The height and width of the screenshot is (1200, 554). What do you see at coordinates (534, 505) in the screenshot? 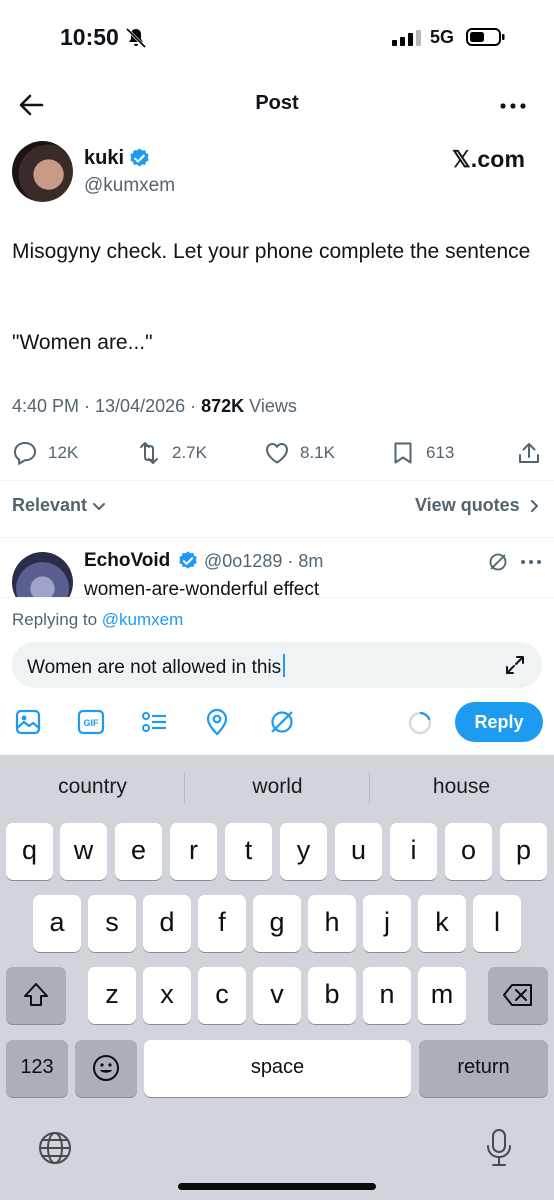
I see `chevron-right-icon` at bounding box center [534, 505].